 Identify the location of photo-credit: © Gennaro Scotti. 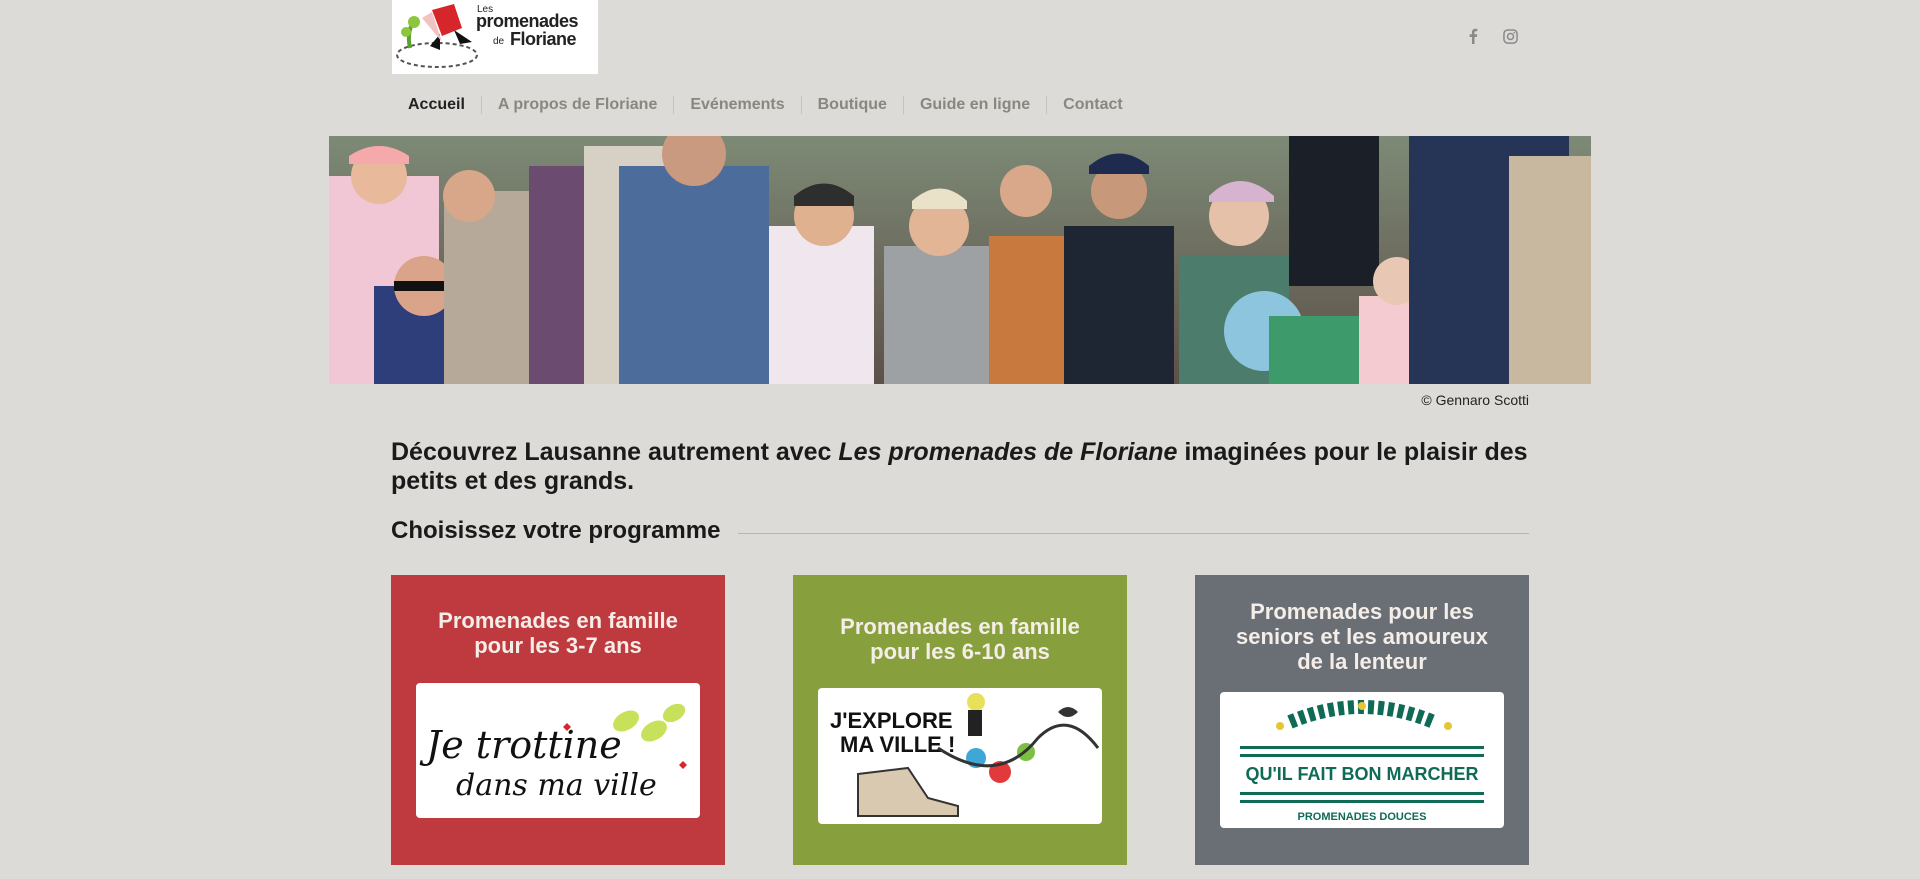
(1475, 400).